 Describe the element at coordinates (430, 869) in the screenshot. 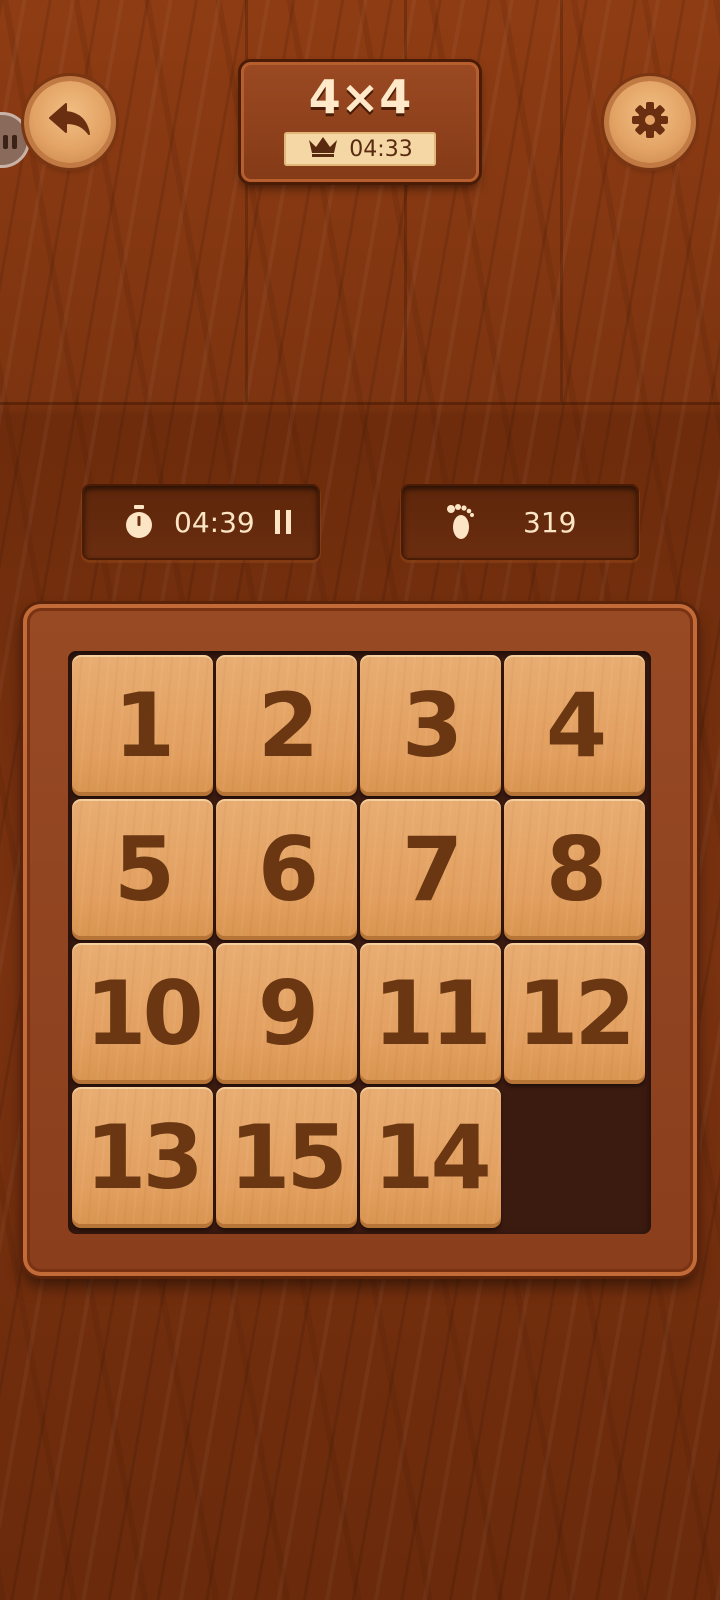

I see `tile-7: 7` at that location.